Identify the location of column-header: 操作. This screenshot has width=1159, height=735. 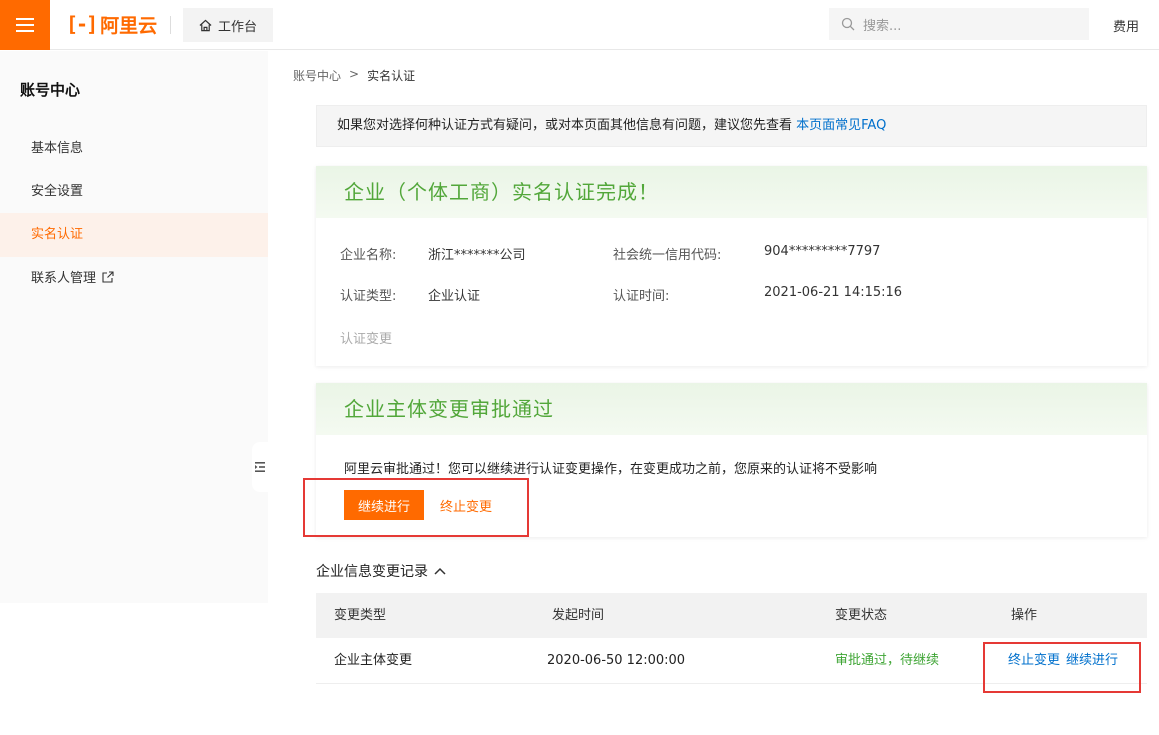
(1024, 615).